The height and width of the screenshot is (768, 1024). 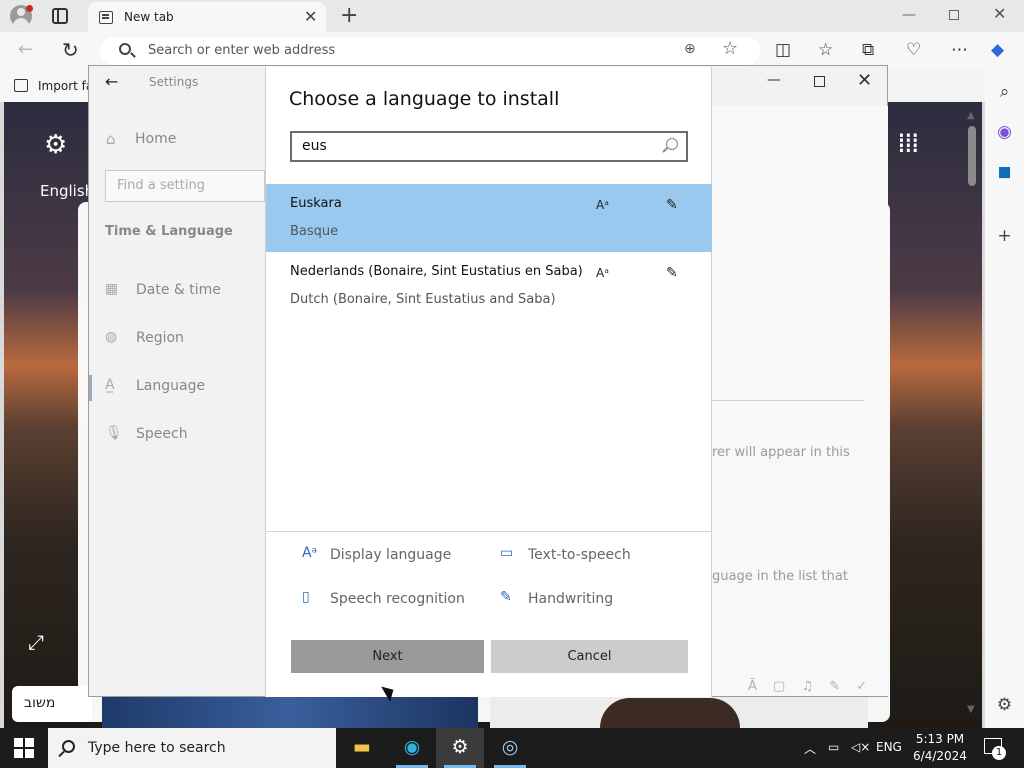 What do you see at coordinates (1004, 92) in the screenshot?
I see `sidebar-search-icon: ⌕` at bounding box center [1004, 92].